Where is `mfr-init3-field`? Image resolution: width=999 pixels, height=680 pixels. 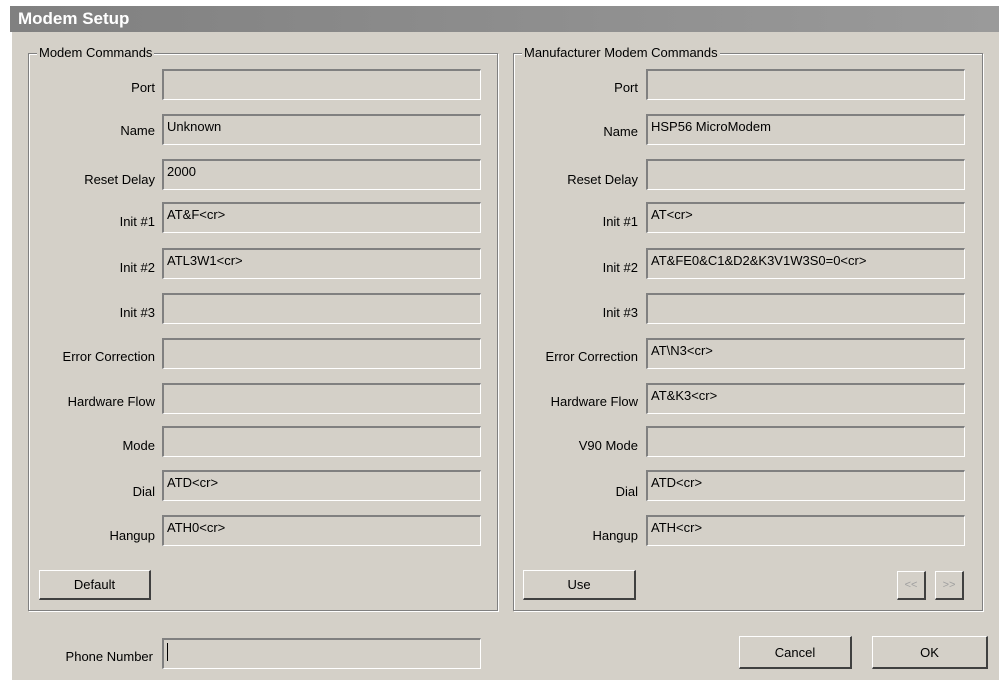
mfr-init3-field is located at coordinates (805, 308).